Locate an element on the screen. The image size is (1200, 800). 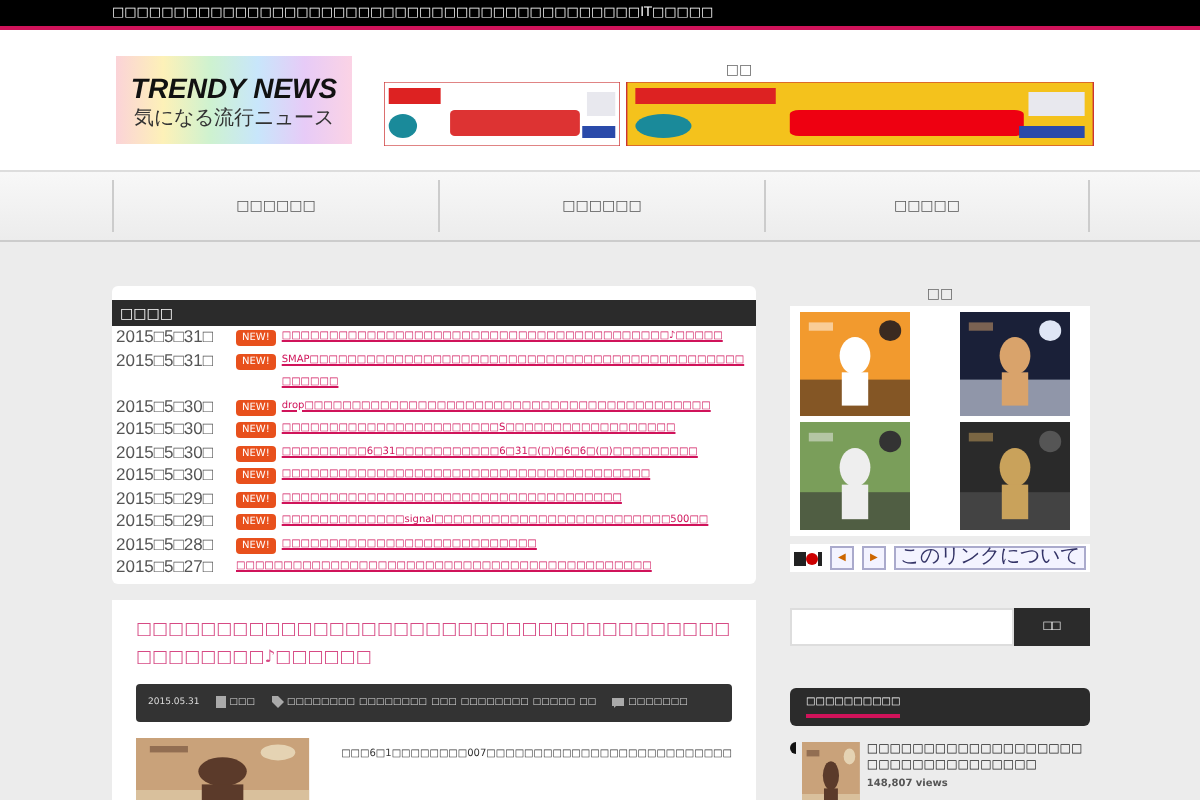
search-field is located at coordinates (902, 627).